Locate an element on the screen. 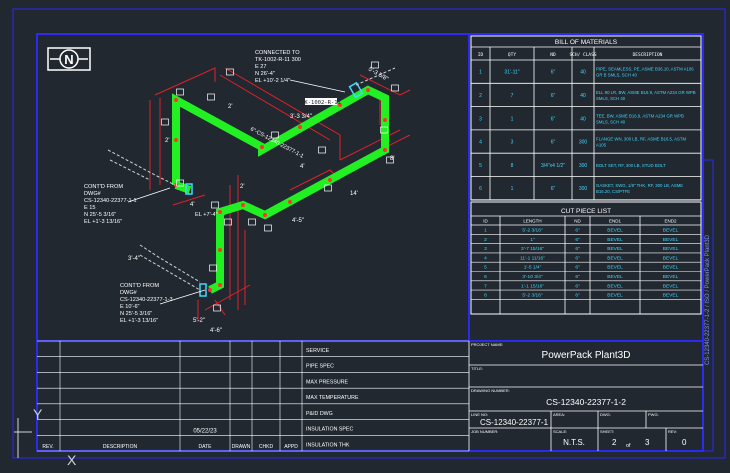 The image size is (730, 473). svg-text: TK-1002-R-11 is located at coordinates (321, 103).